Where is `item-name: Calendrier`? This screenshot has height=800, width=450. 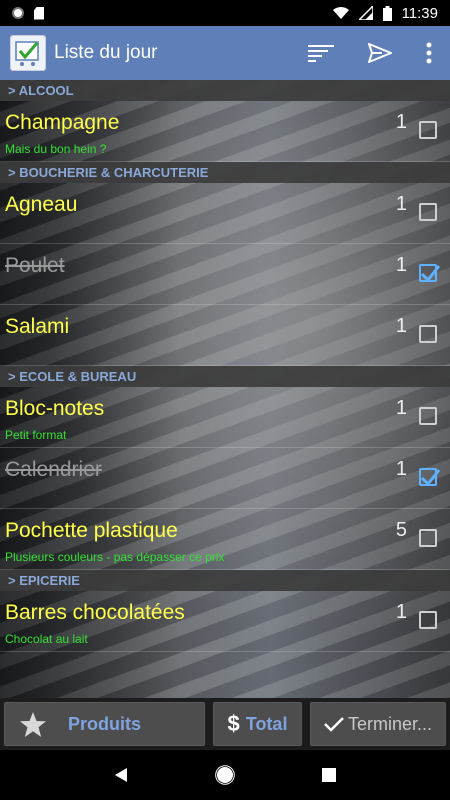
item-name: Calendrier is located at coordinates (53, 469).